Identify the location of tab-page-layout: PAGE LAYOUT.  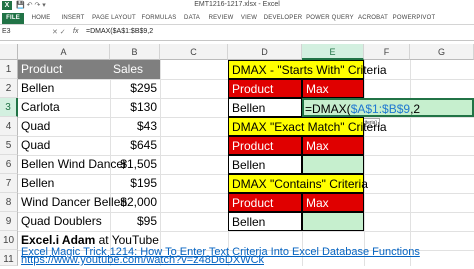
(114, 18).